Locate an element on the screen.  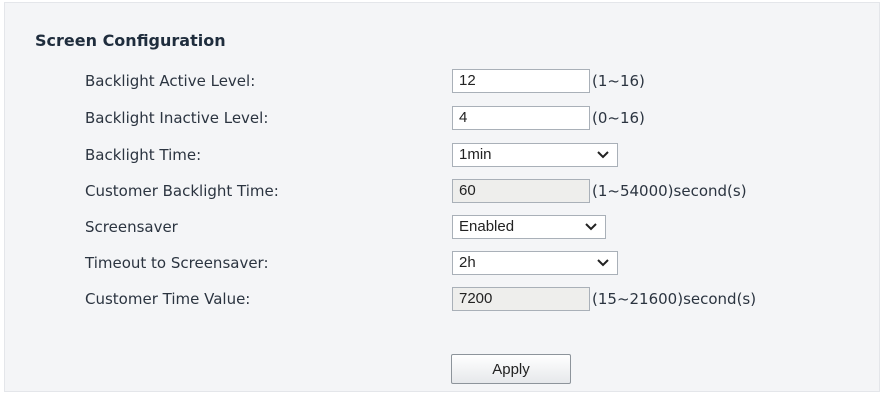
customer-time-value-label: Customer Time Value: is located at coordinates (168, 299).